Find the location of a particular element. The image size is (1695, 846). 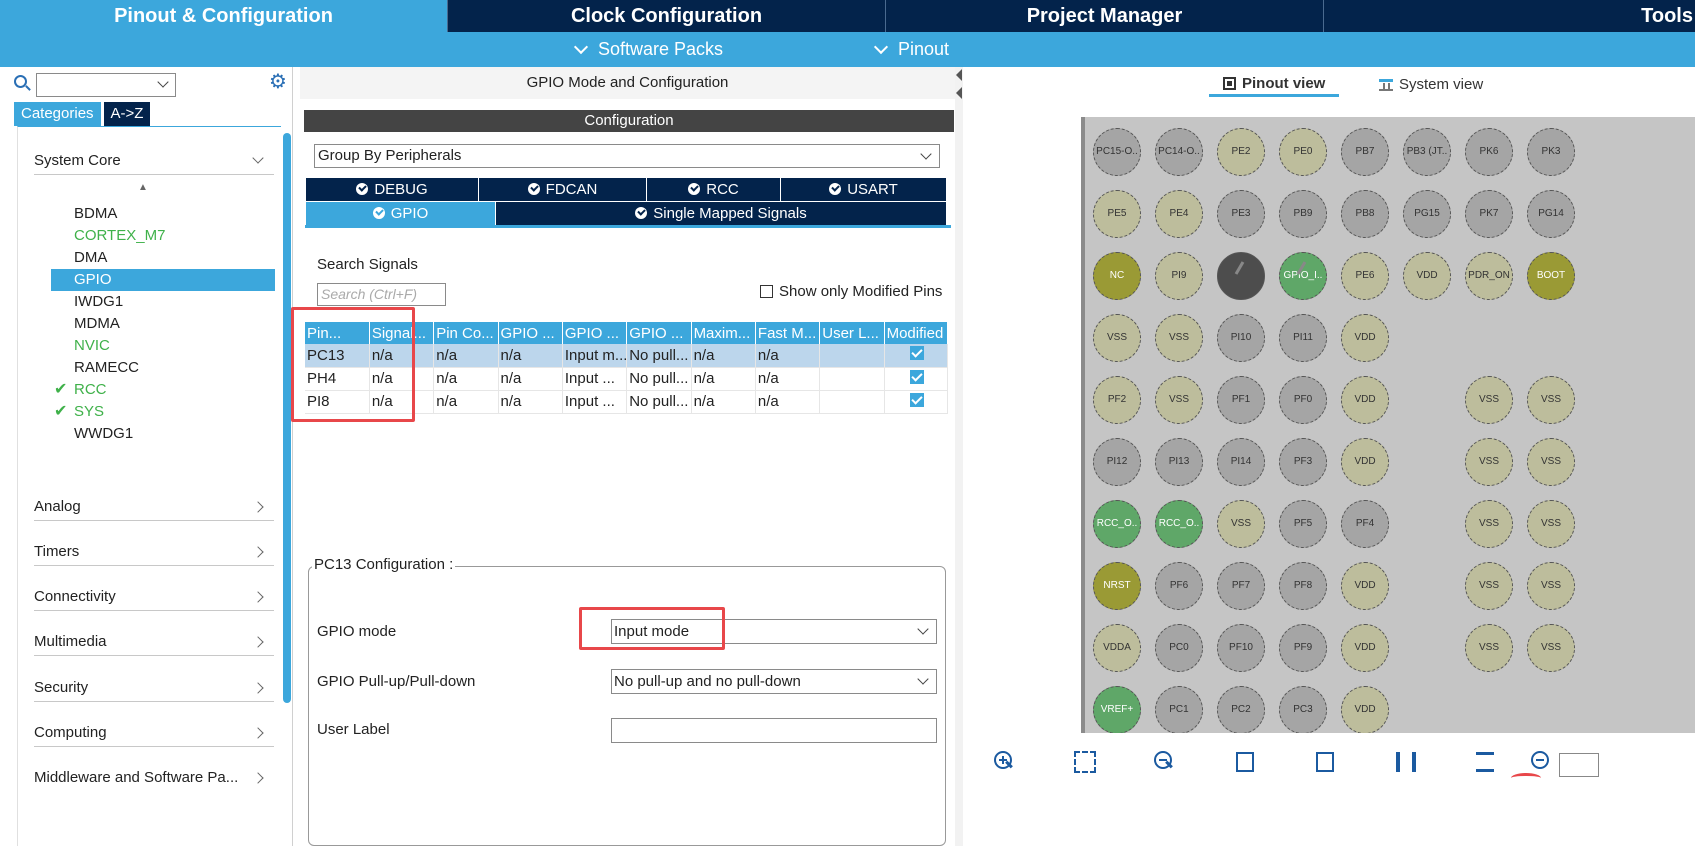

peripheral-bdma: BDMA is located at coordinates (163, 214).